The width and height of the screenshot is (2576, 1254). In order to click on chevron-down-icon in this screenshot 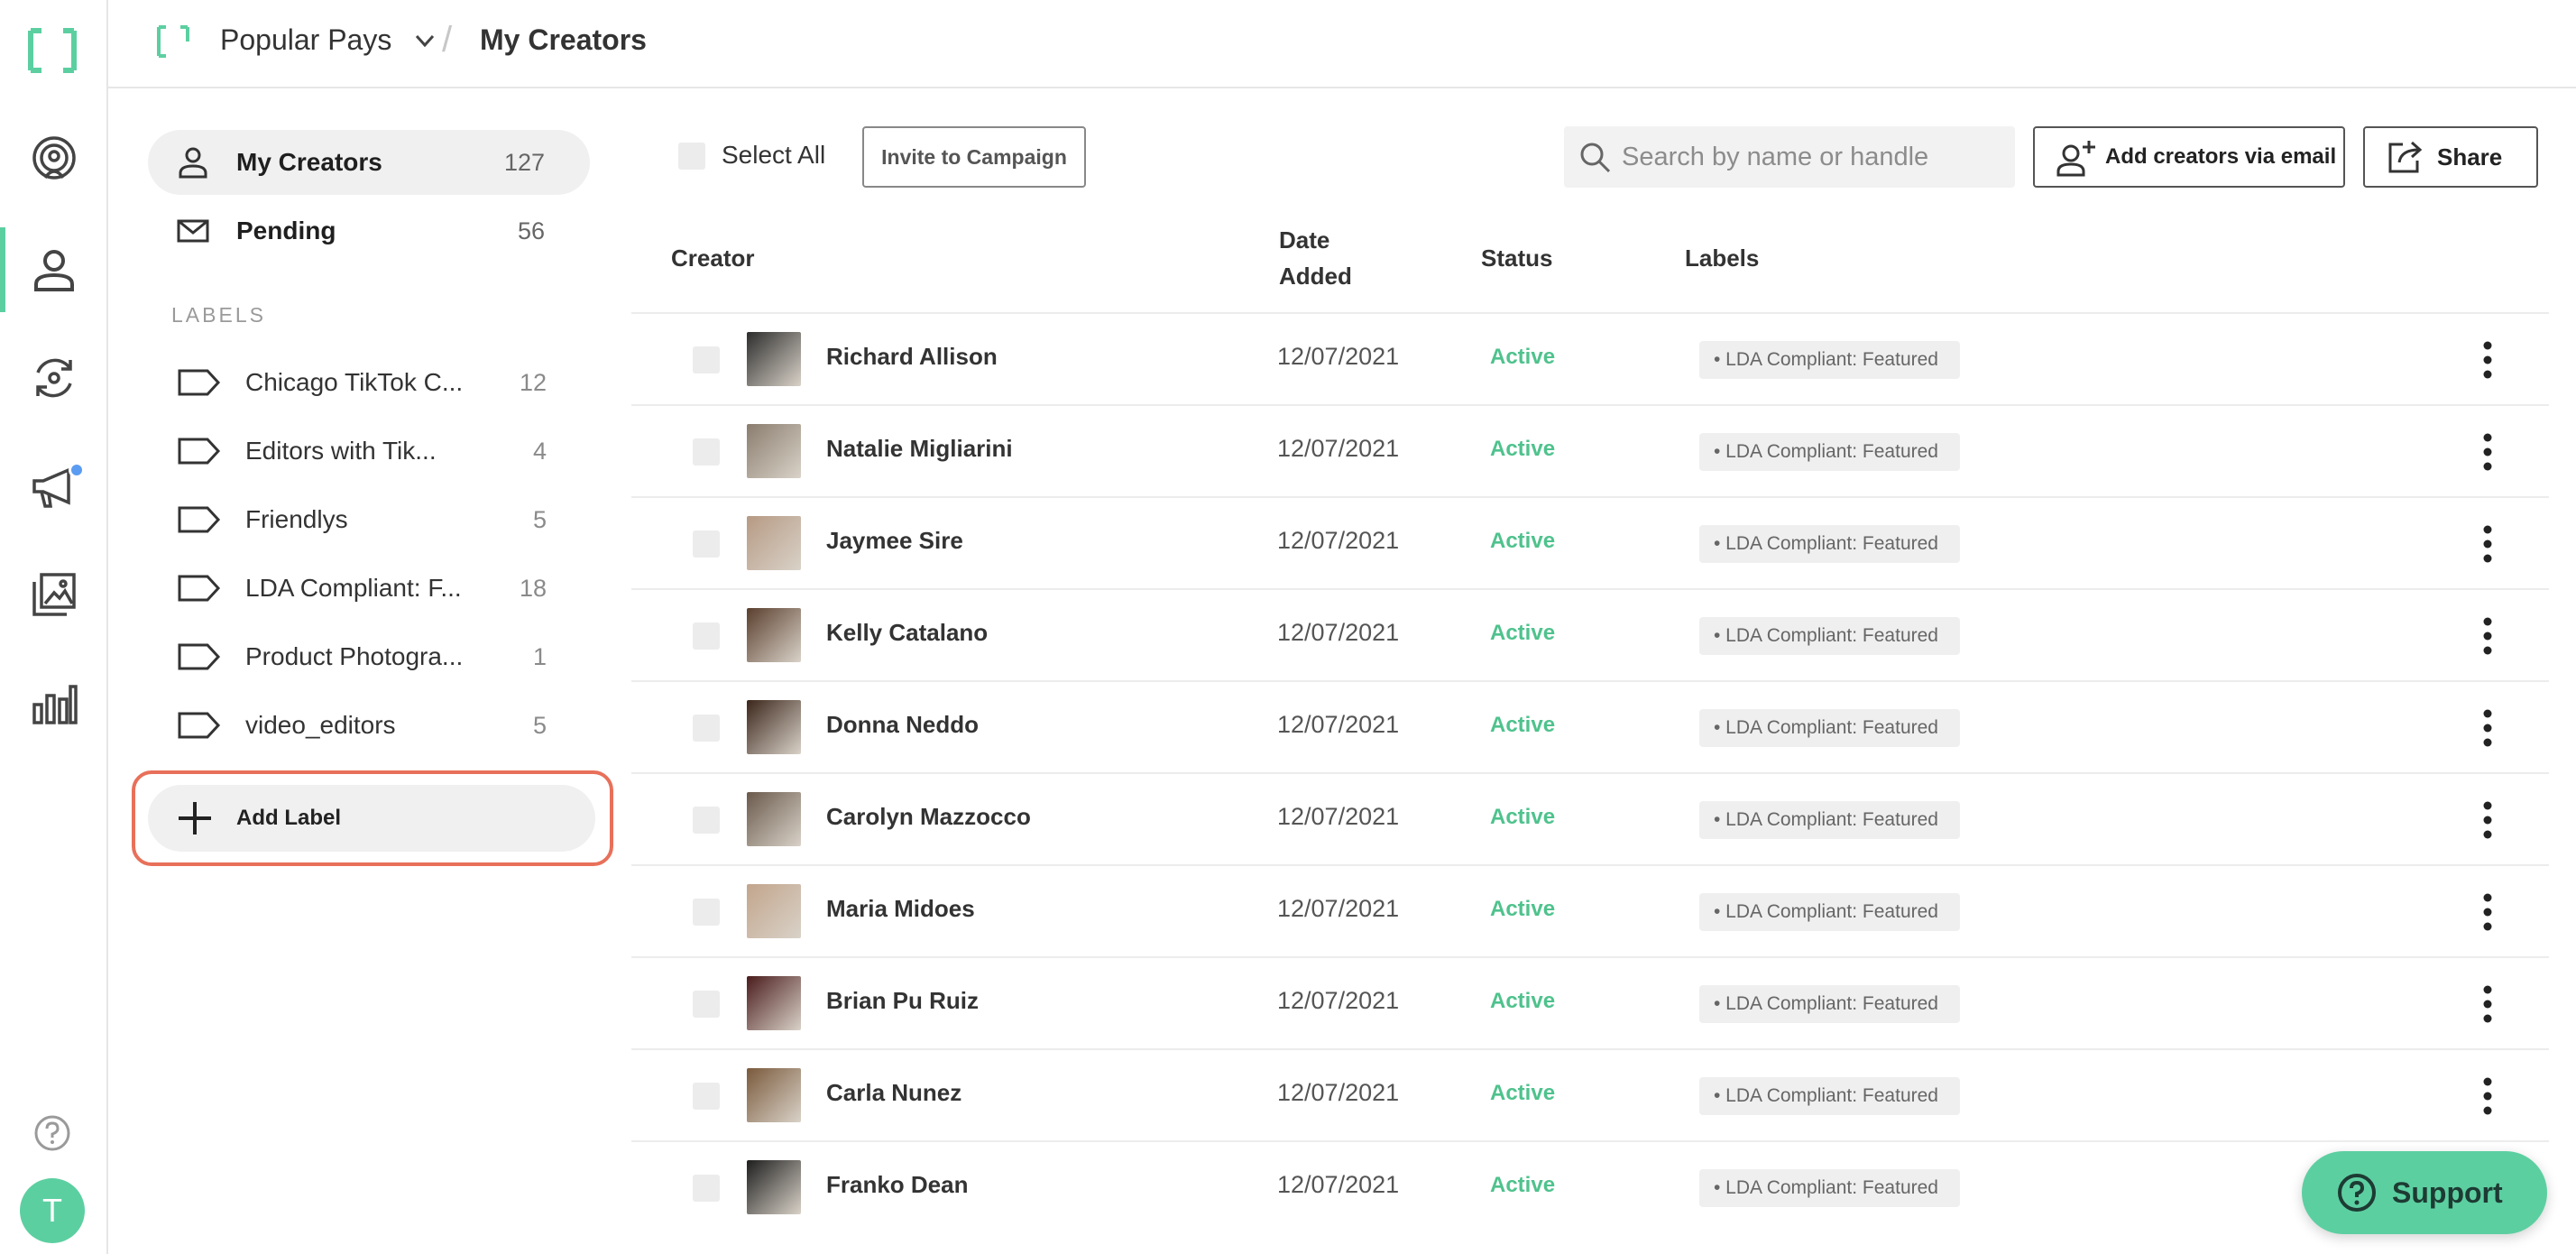, I will do `click(425, 40)`.